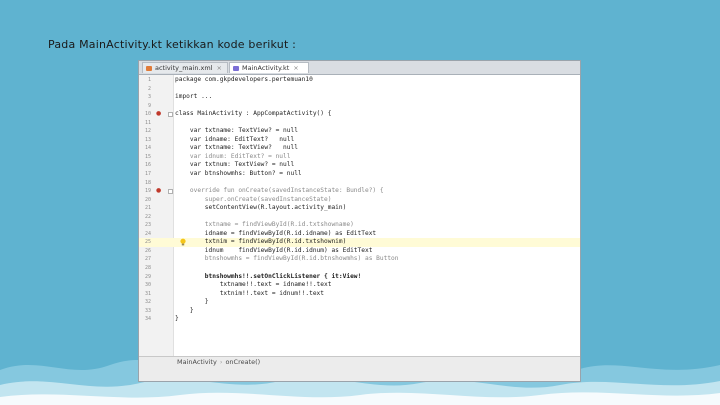  What do you see at coordinates (147, 208) in the screenshot?
I see `line-number: 21` at bounding box center [147, 208].